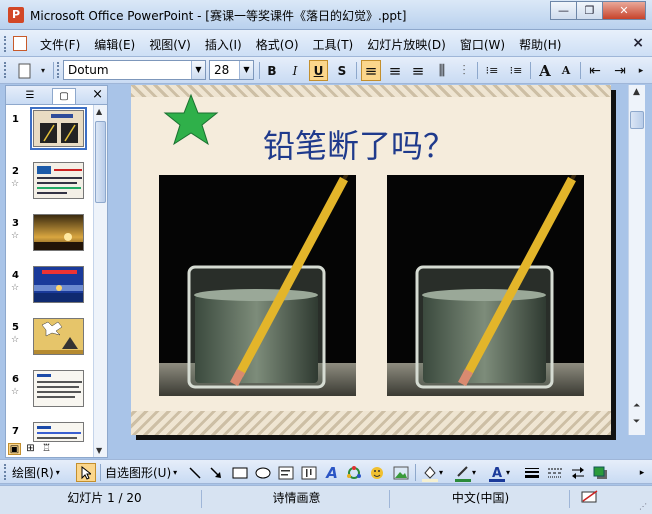 The width and height of the screenshot is (652, 514). Describe the element at coordinates (60, 44) in the screenshot. I see `menu-file: 文件(F)` at that location.